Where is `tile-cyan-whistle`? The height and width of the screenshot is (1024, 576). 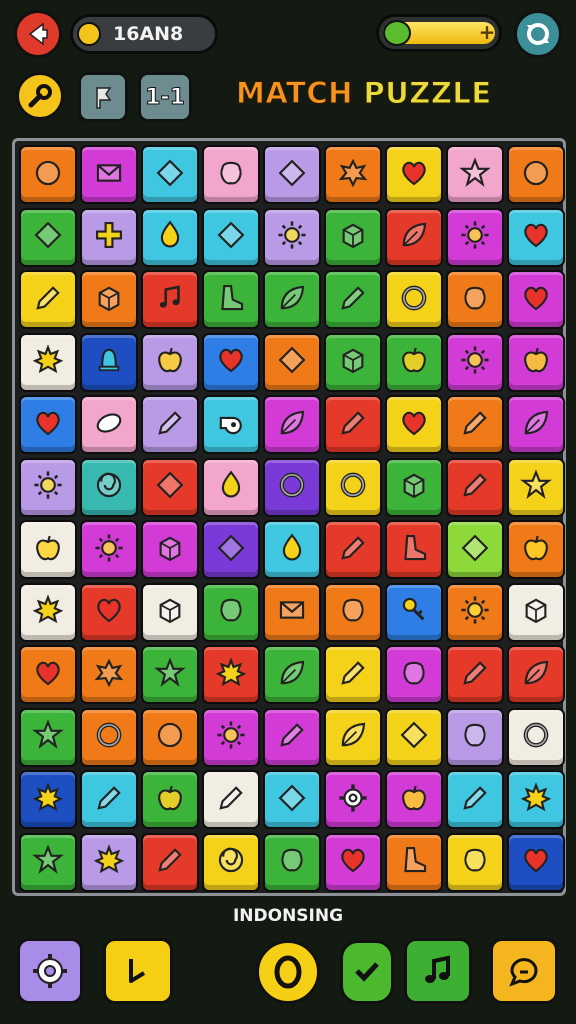 tile-cyan-whistle is located at coordinates (231, 424).